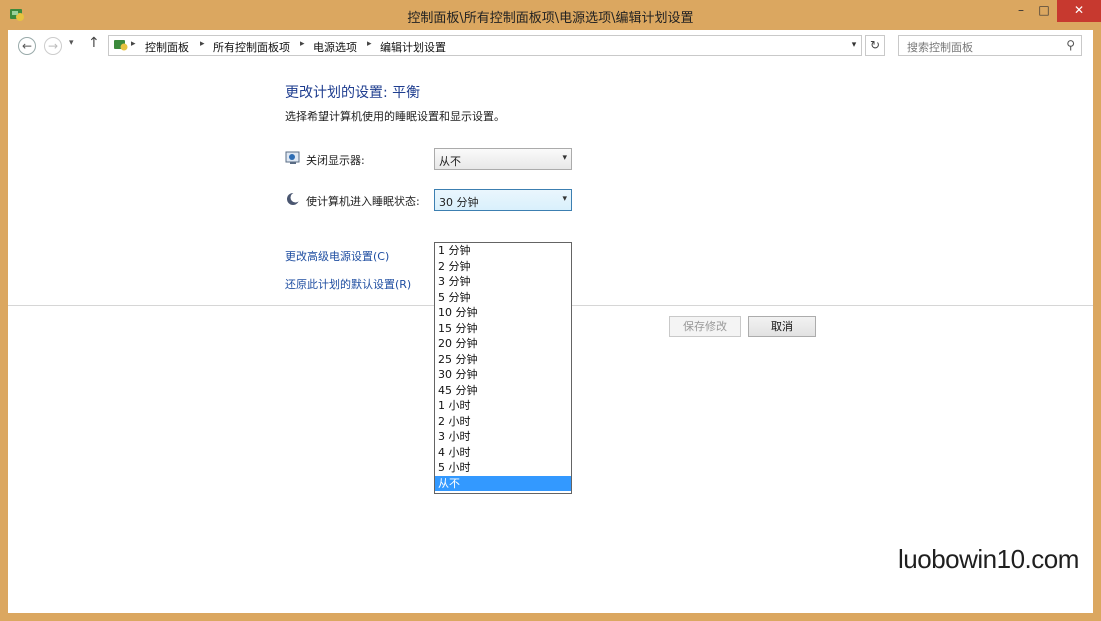  Describe the element at coordinates (503, 200) in the screenshot. I see `sleep-select: 30 分钟 ▾` at that location.